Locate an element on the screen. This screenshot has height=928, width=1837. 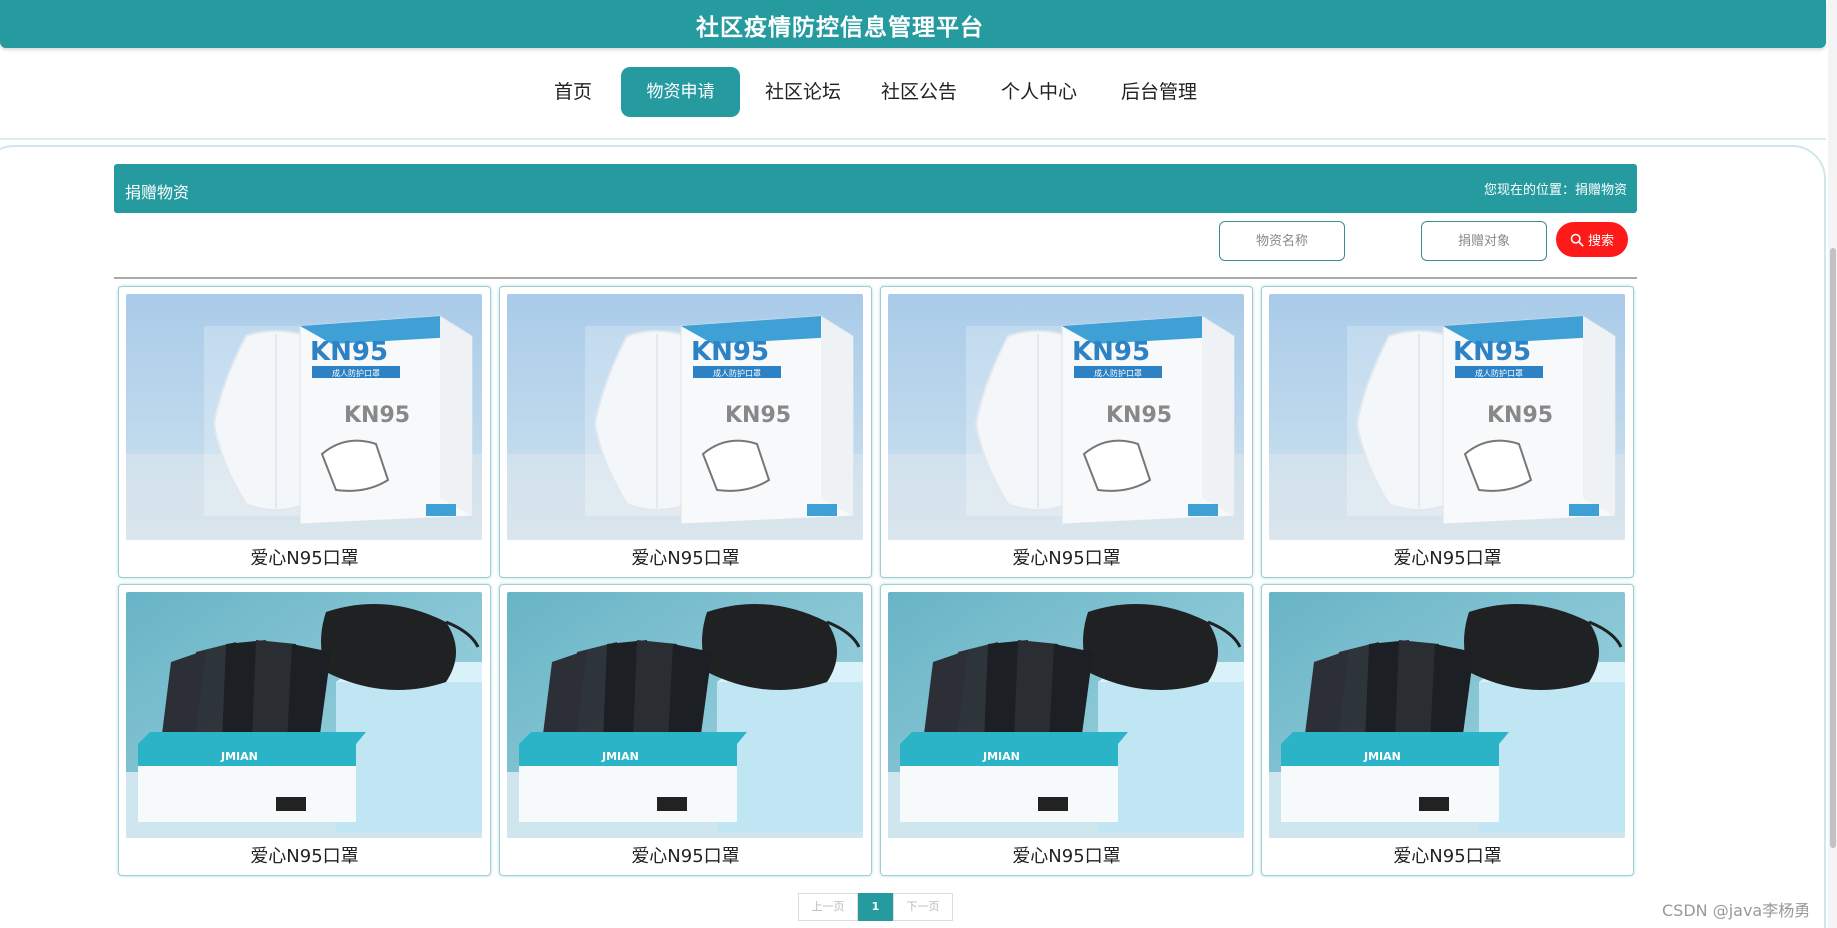
nav-item-community-forum: 社区论坛 is located at coordinates (803, 92).